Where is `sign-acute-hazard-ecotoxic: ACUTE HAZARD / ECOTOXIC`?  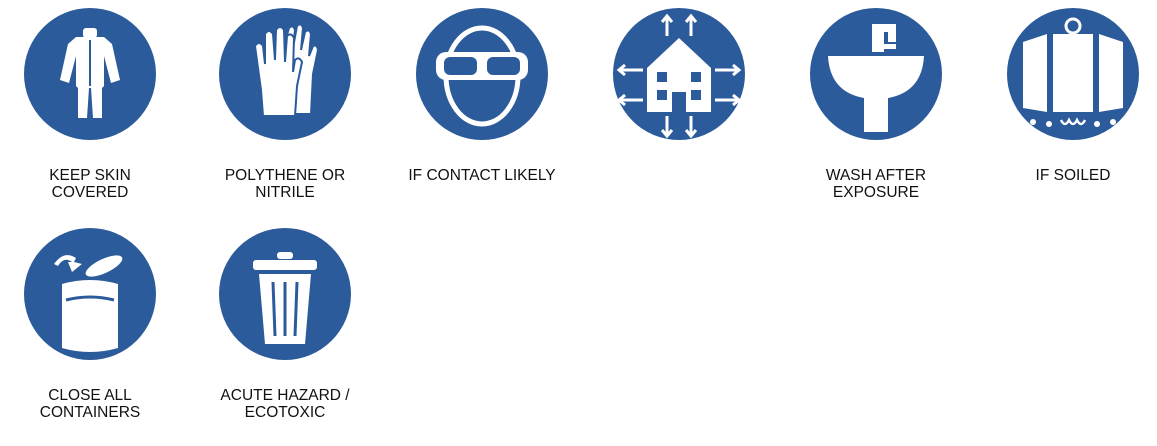 sign-acute-hazard-ecotoxic: ACUTE HAZARD / ECOTOXIC is located at coordinates (285, 322).